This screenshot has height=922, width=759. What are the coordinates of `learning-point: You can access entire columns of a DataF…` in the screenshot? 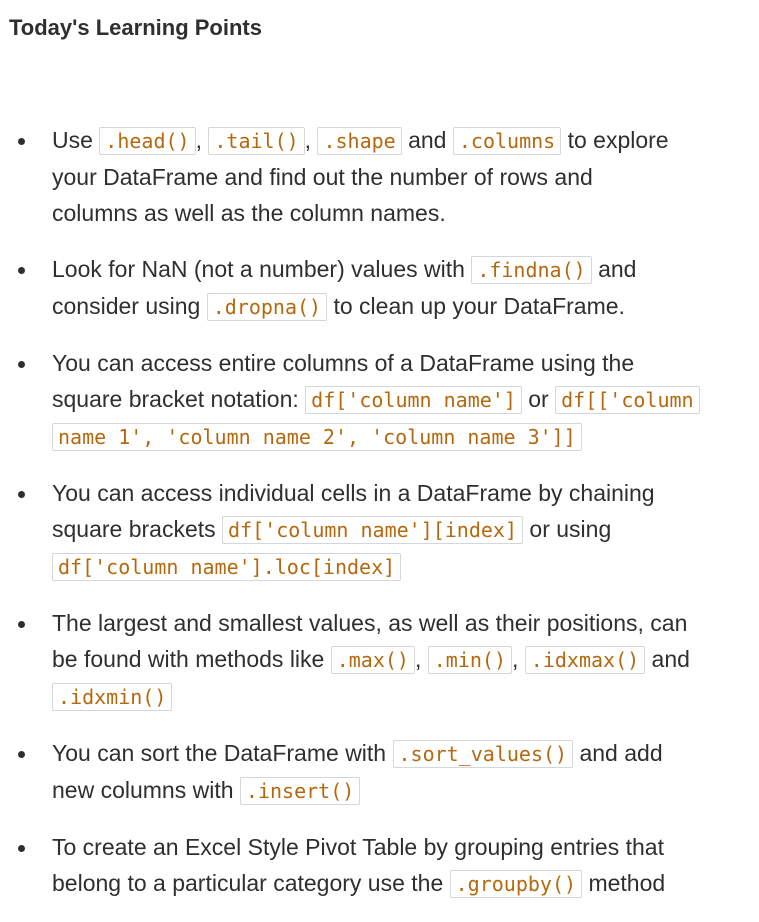 It's located at (379, 400).